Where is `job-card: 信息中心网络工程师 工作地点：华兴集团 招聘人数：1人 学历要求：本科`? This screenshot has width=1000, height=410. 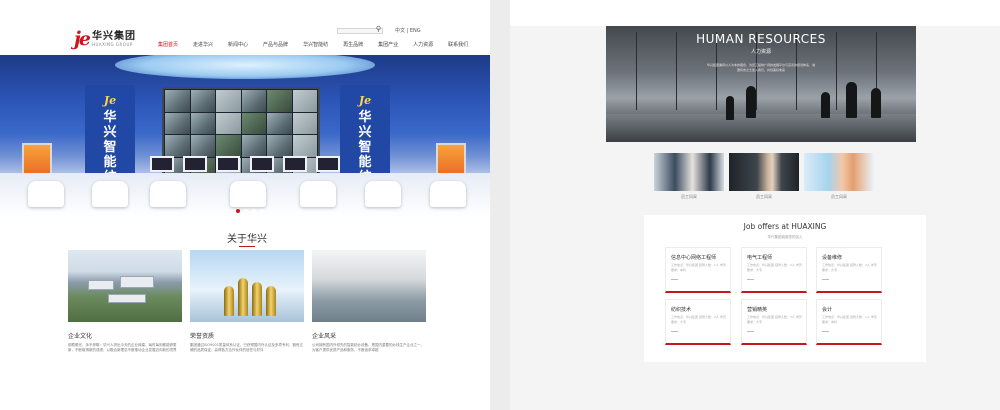 job-card: 信息中心网络工程师 工作地点：华兴集团 招聘人数：1人 学历要求：本科 is located at coordinates (698, 270).